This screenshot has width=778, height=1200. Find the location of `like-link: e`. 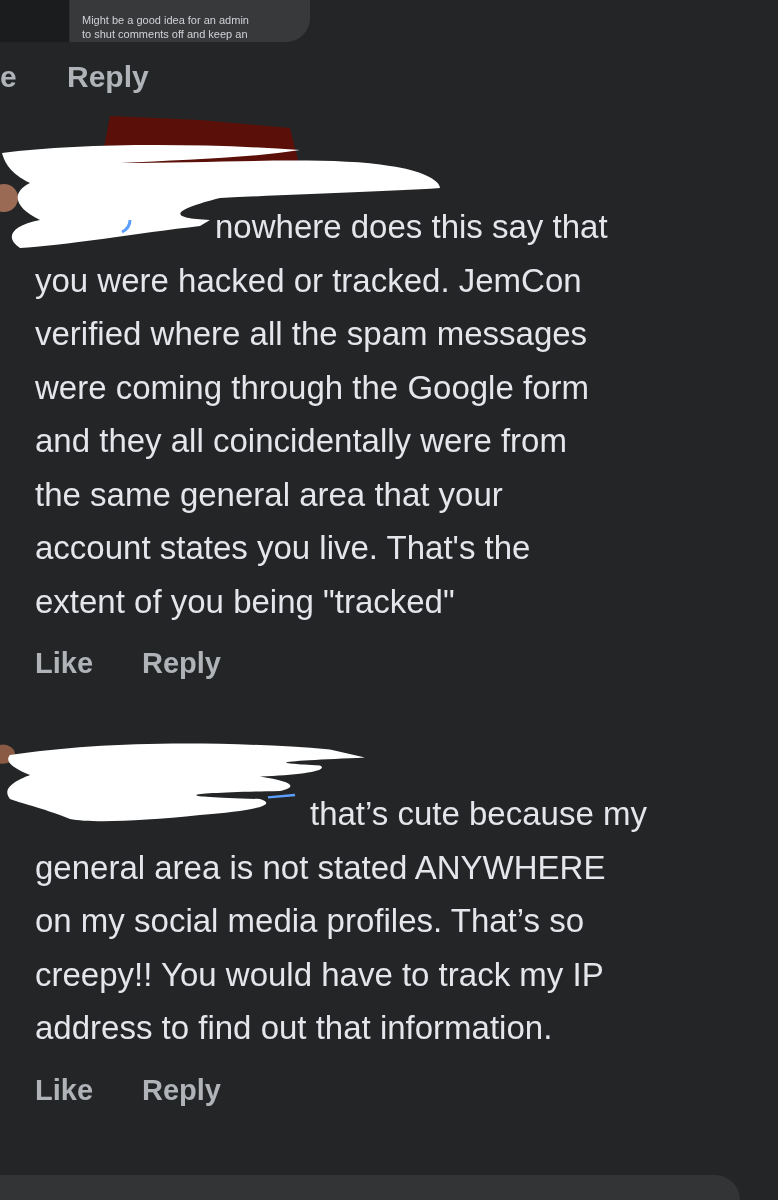

like-link: e is located at coordinates (33, 76).